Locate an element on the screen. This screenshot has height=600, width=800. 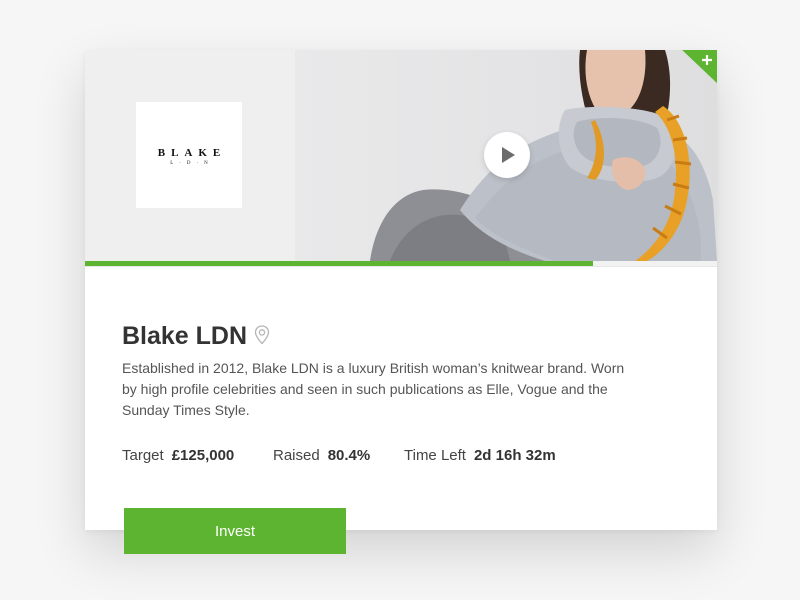
logo-wordmark: BLAKE is located at coordinates (192, 153).